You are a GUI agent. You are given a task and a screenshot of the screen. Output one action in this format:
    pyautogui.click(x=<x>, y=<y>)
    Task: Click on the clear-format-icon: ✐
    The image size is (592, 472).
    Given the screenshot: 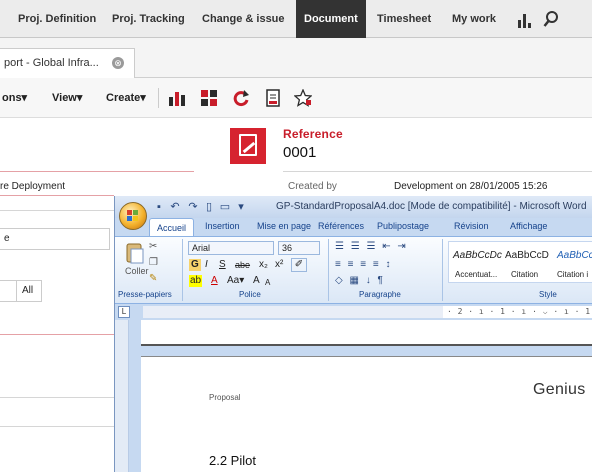 What is the action you would take?
    pyautogui.click(x=299, y=265)
    